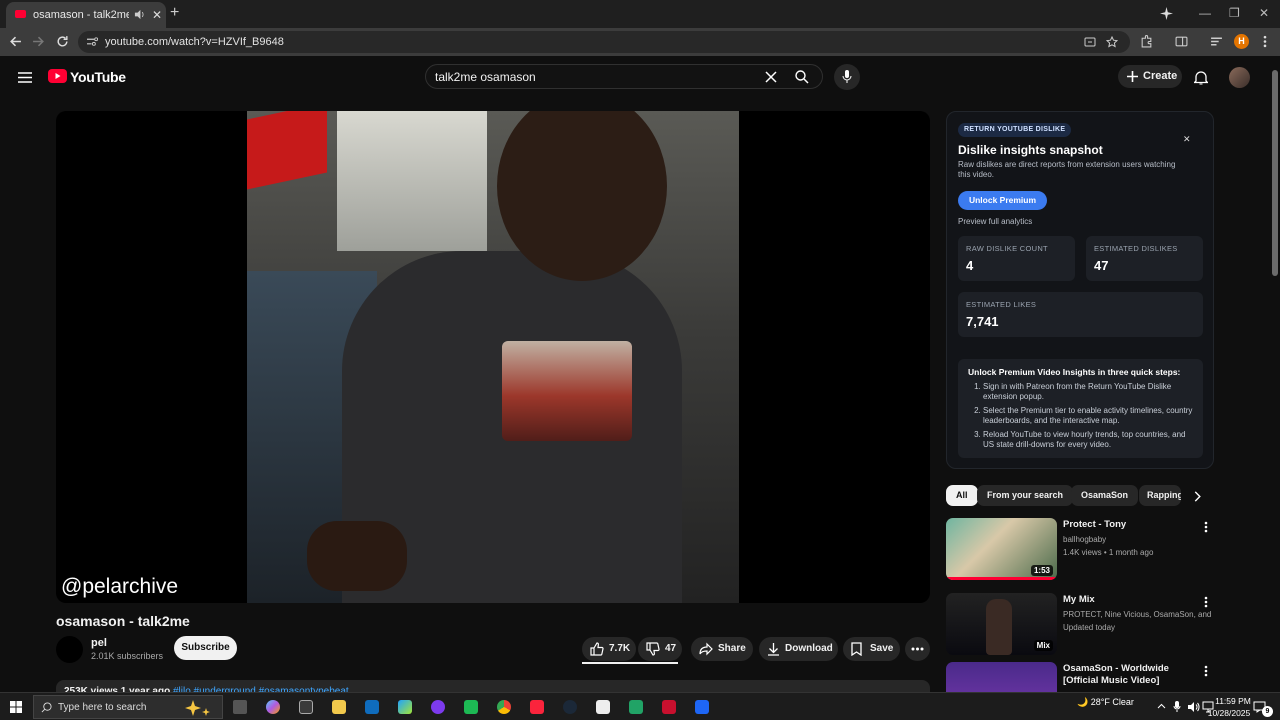  I want to click on video-thumbnail: Mix, so click(1001, 624).